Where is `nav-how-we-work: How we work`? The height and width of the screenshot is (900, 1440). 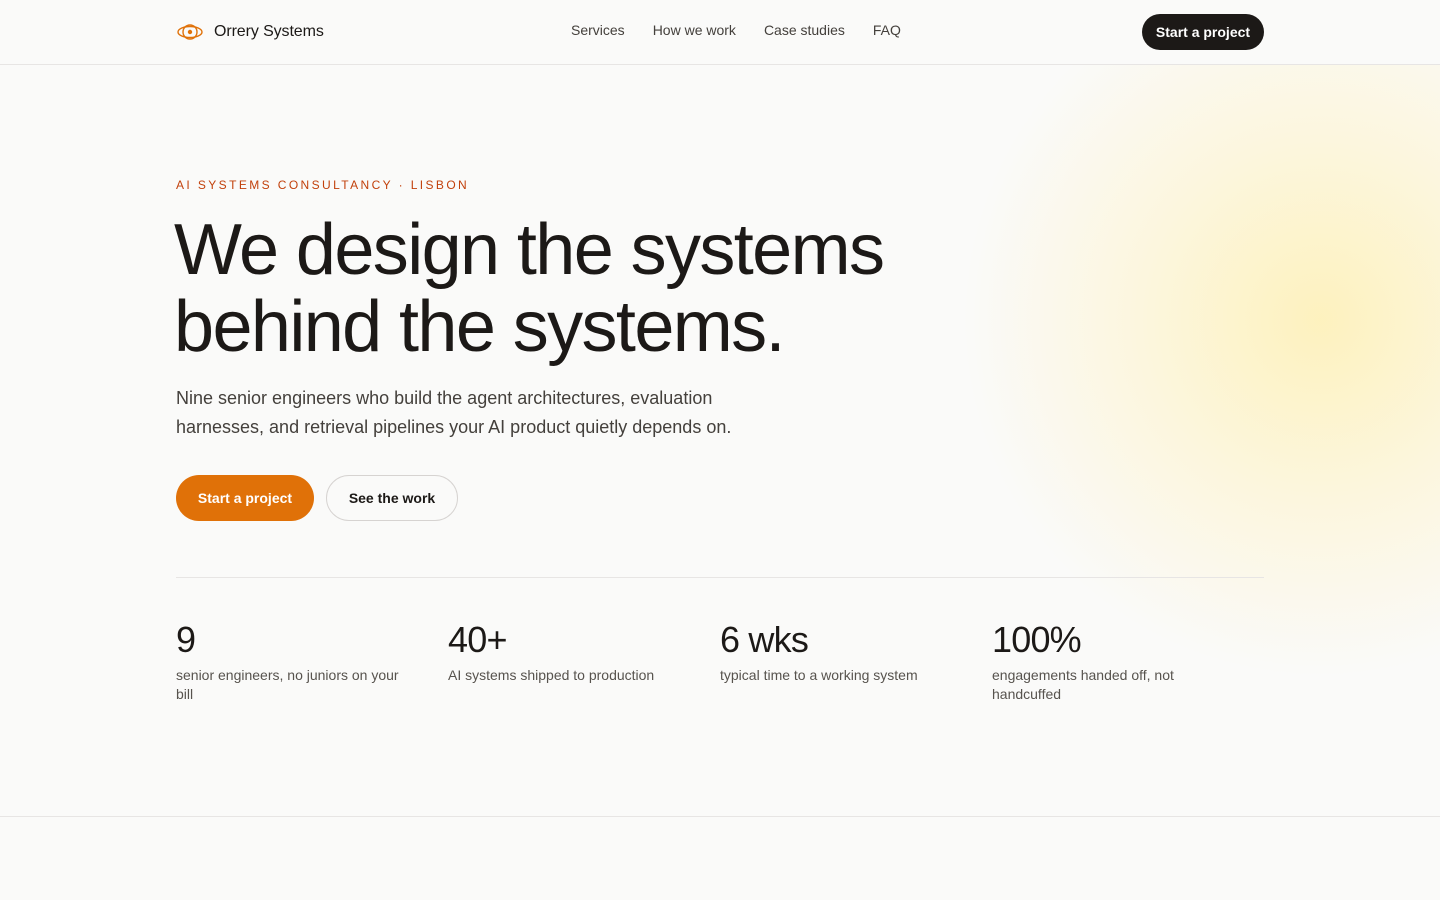 nav-how-we-work: How we work is located at coordinates (694, 30).